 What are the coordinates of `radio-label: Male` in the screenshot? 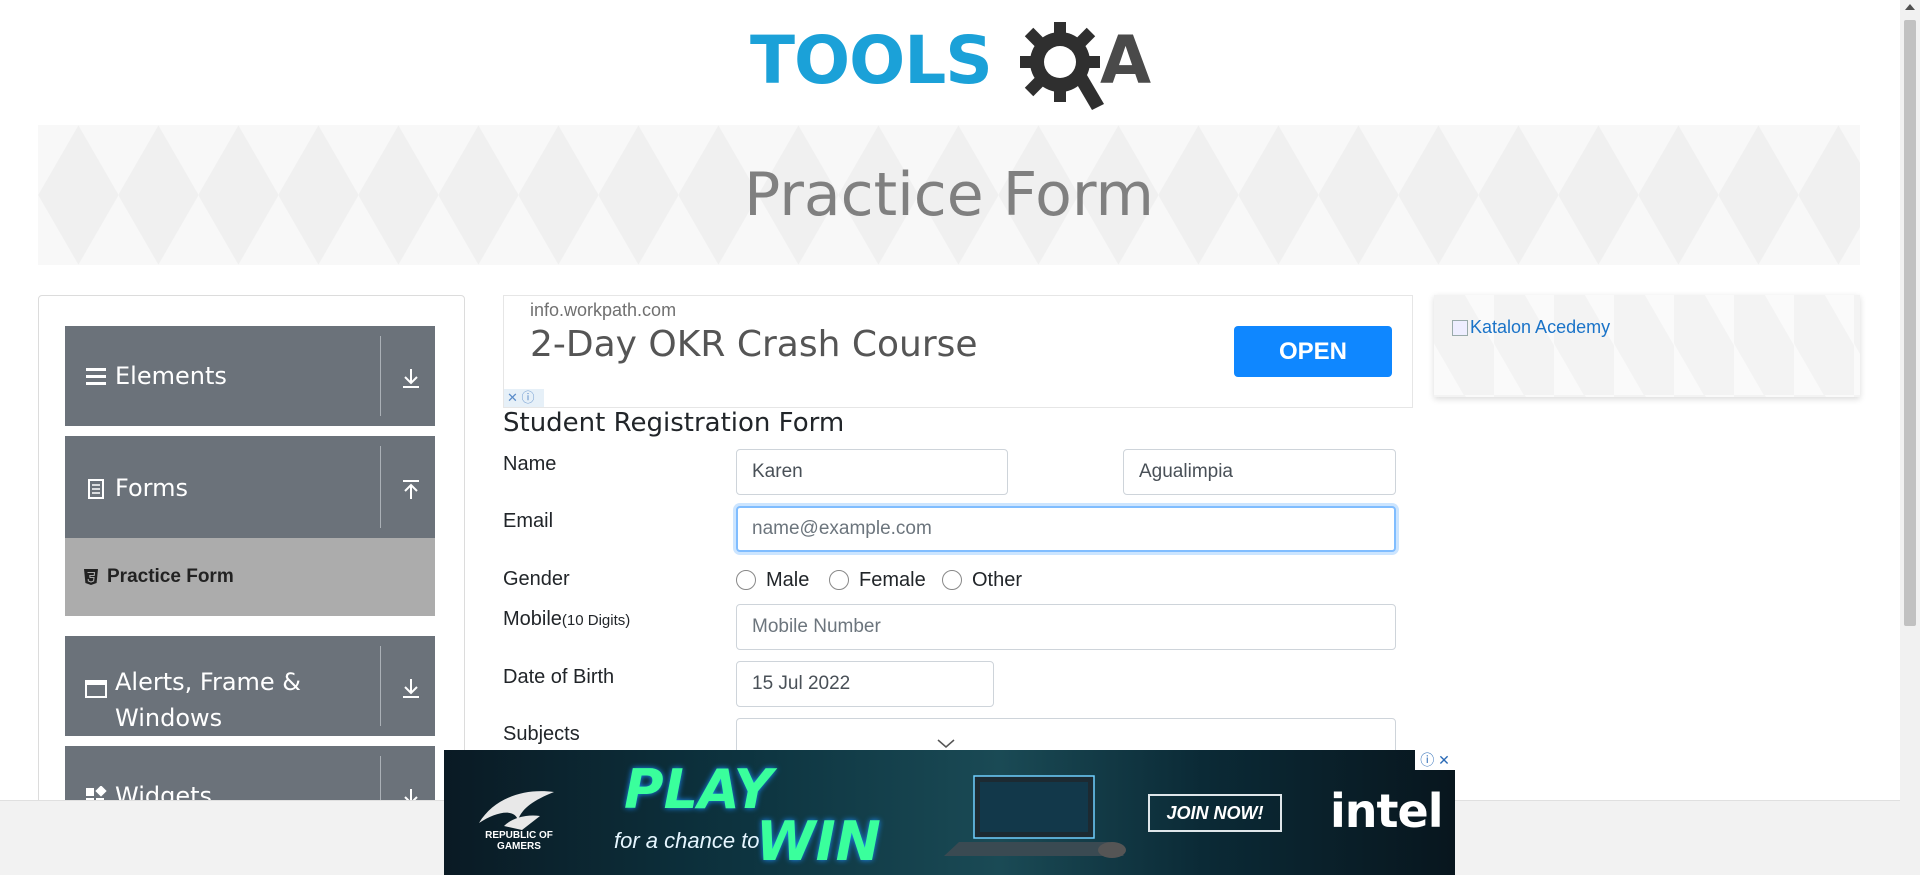 It's located at (788, 579).